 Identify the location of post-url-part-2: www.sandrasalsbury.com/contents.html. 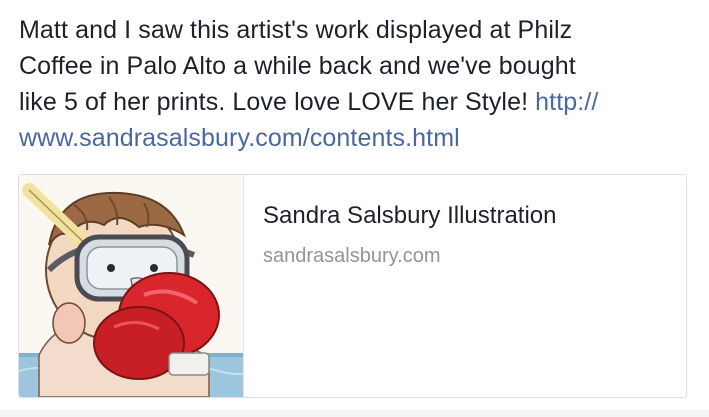
(239, 138).